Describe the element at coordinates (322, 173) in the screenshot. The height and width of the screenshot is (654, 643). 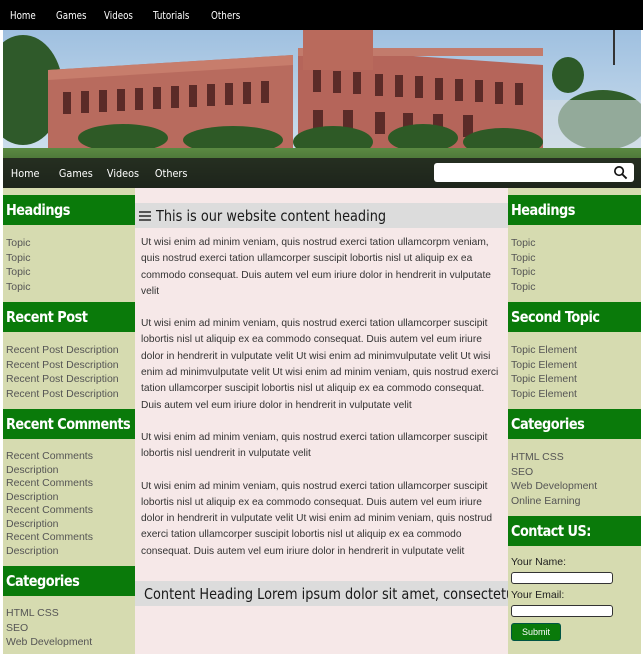
I see `secondary-nav: Home Games Videos Others` at that location.